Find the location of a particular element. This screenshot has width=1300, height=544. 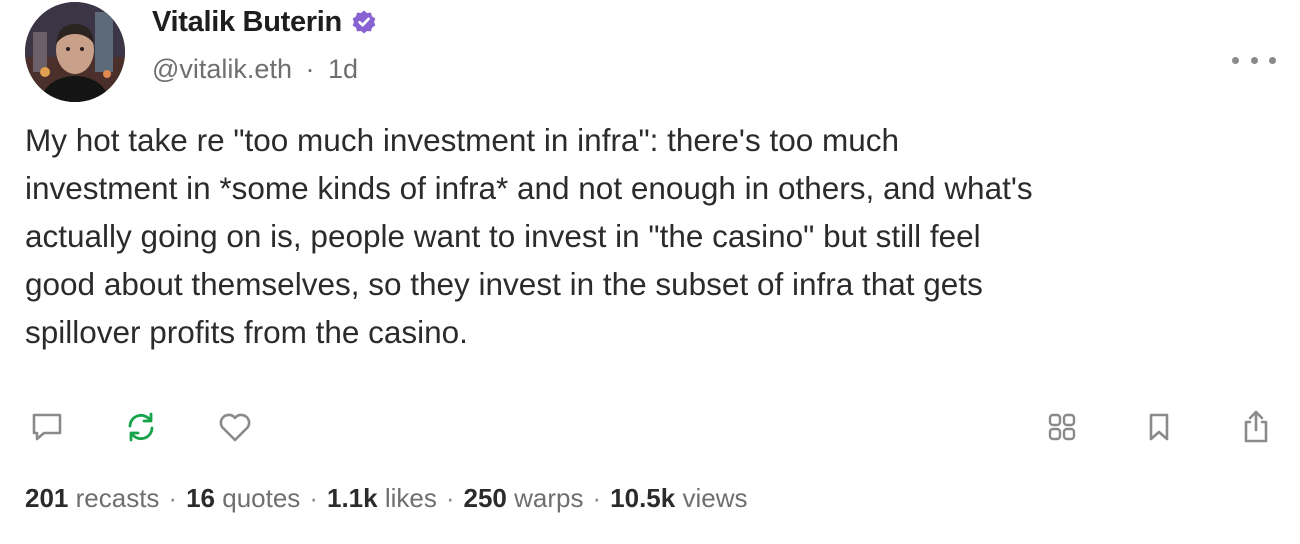

heart-icon is located at coordinates (235, 427).